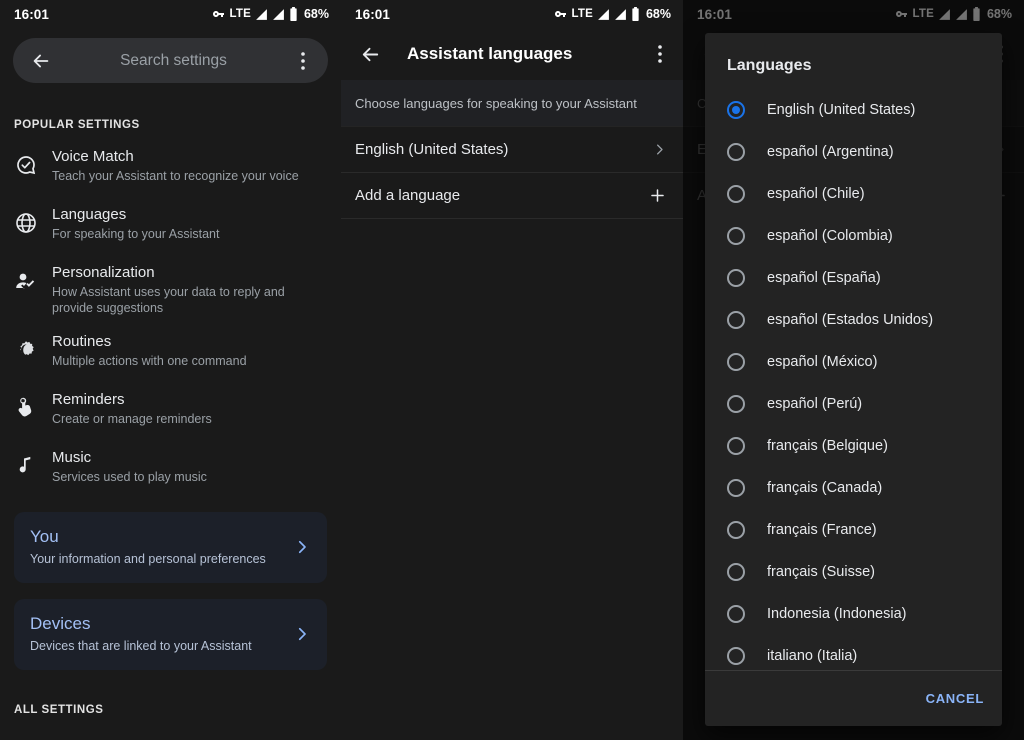 The image size is (1024, 740). Describe the element at coordinates (822, 530) in the screenshot. I see `language-option-label: français (France)` at that location.